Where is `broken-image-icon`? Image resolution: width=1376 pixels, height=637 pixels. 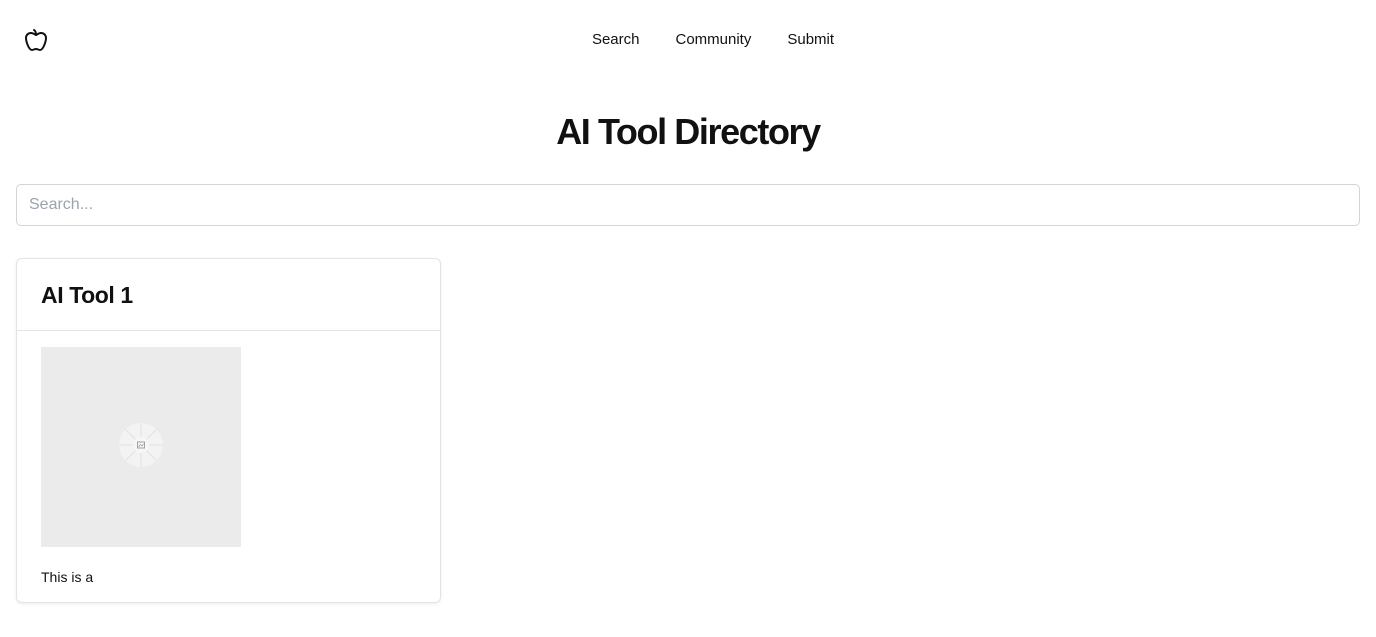
broken-image-icon is located at coordinates (141, 447).